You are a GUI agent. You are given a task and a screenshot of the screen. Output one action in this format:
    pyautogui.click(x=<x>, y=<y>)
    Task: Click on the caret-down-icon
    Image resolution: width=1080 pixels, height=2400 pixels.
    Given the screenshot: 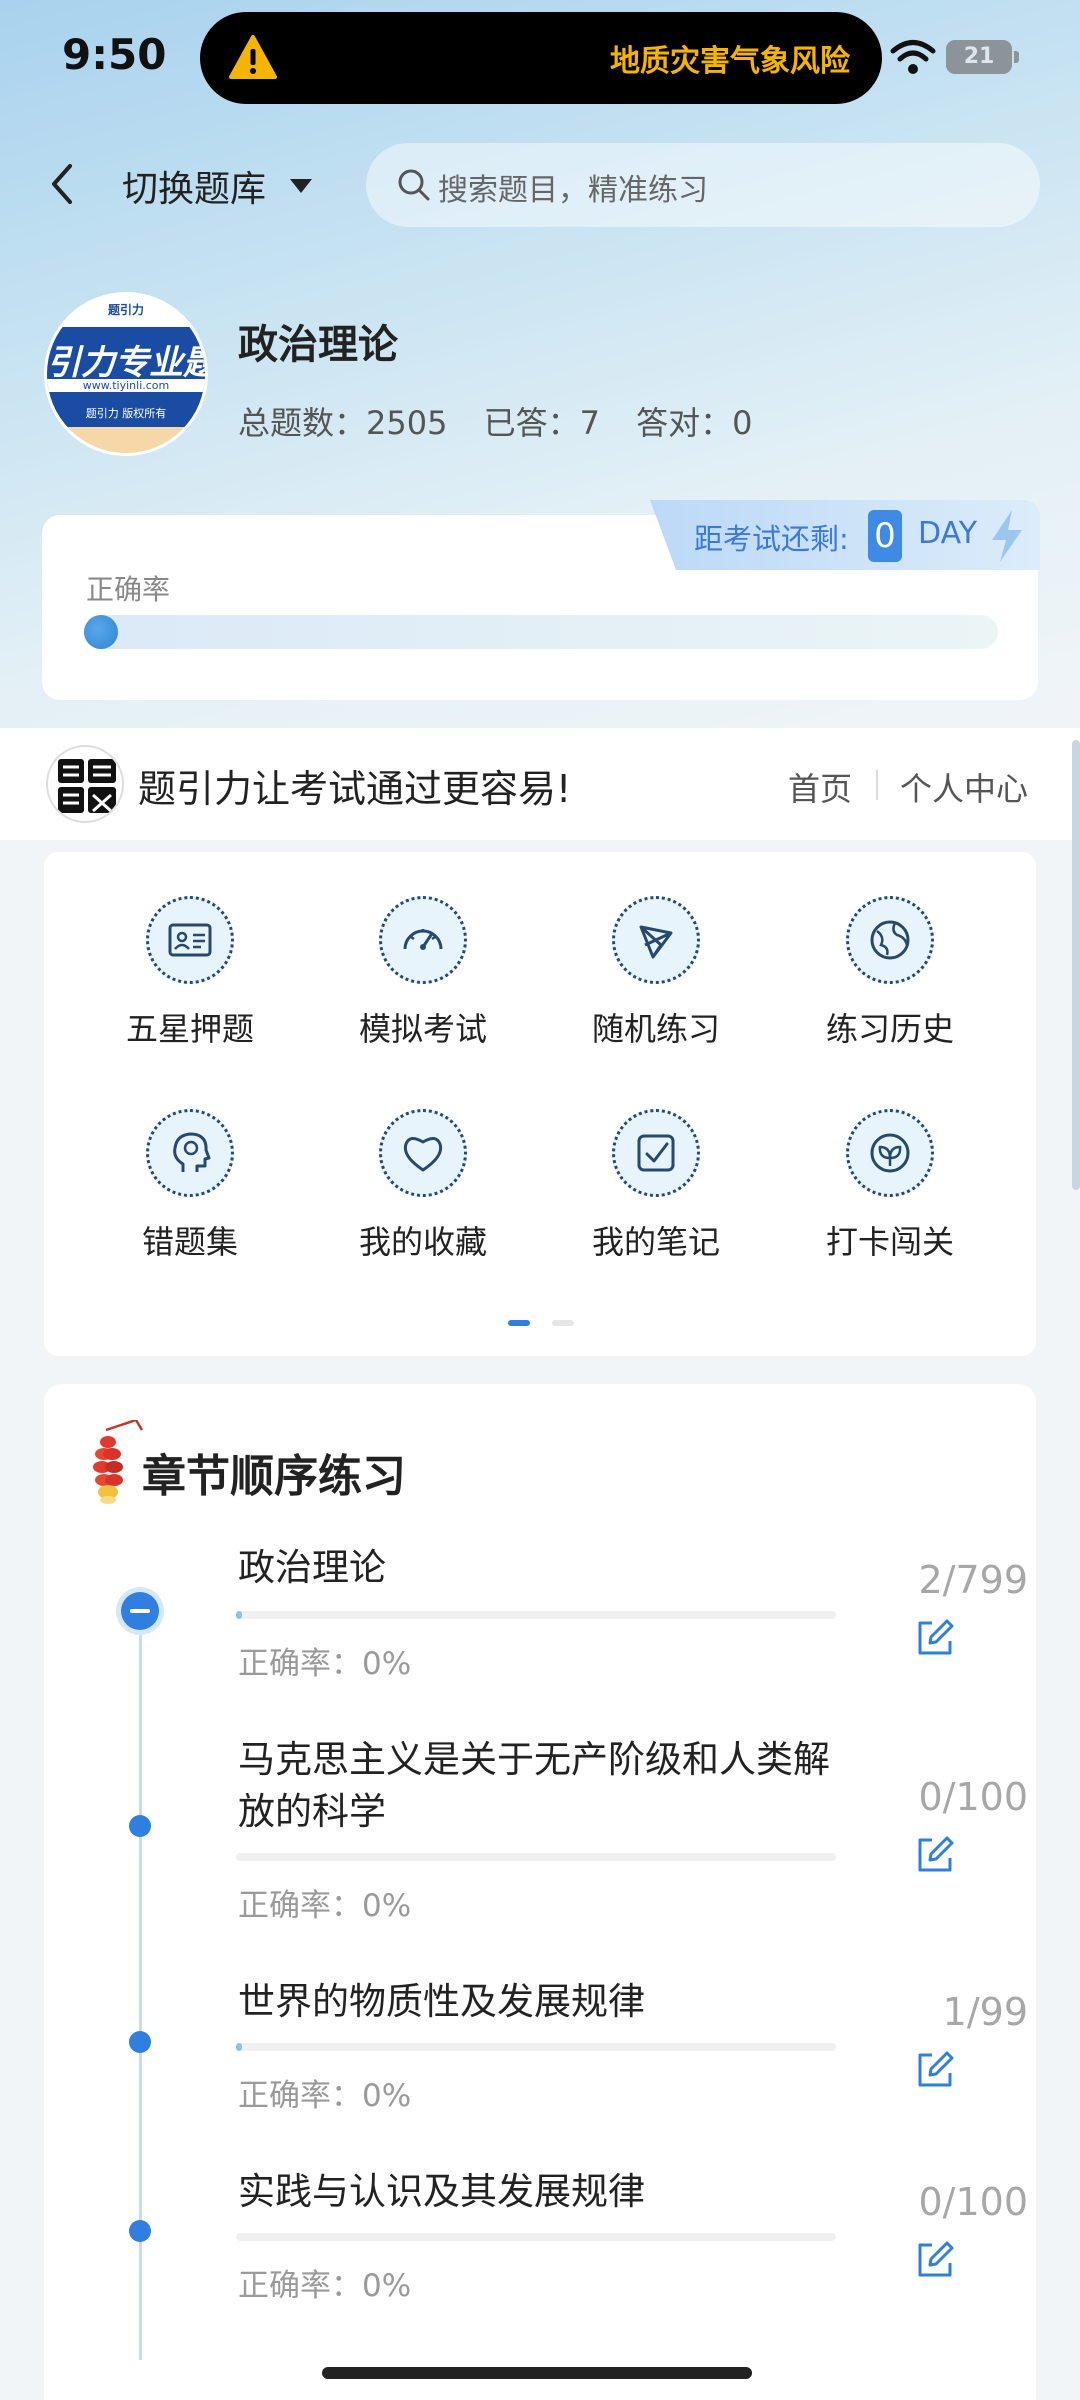 What is the action you would take?
    pyautogui.click(x=301, y=186)
    